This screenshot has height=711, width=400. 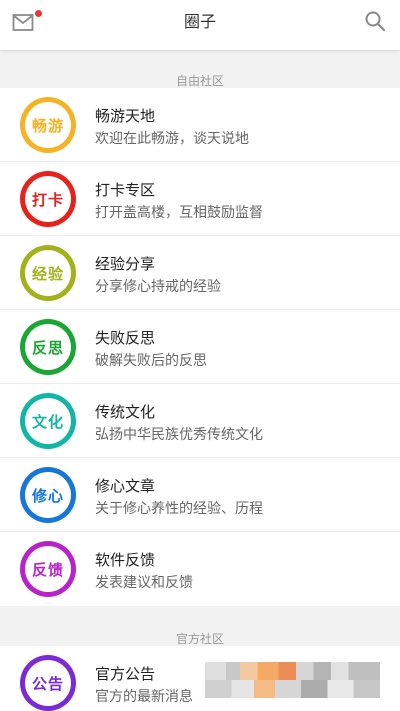 I want to click on badge-label: 经验, so click(x=47, y=273).